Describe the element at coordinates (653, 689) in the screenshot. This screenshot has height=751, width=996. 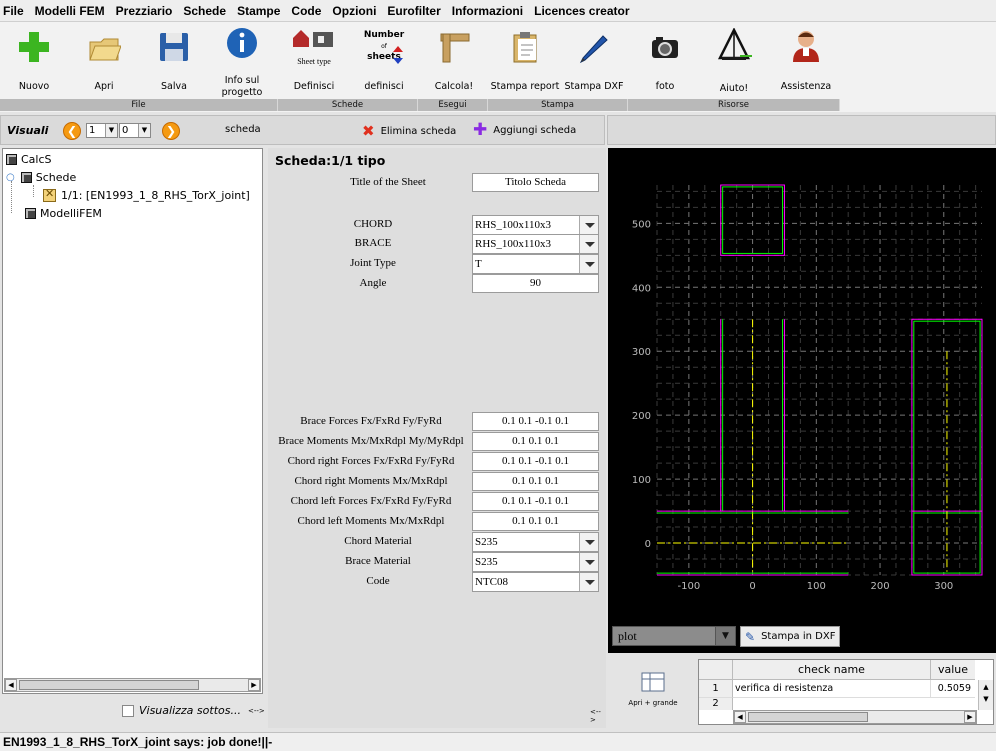
I see `apri-grande-button: Apri + grande` at that location.